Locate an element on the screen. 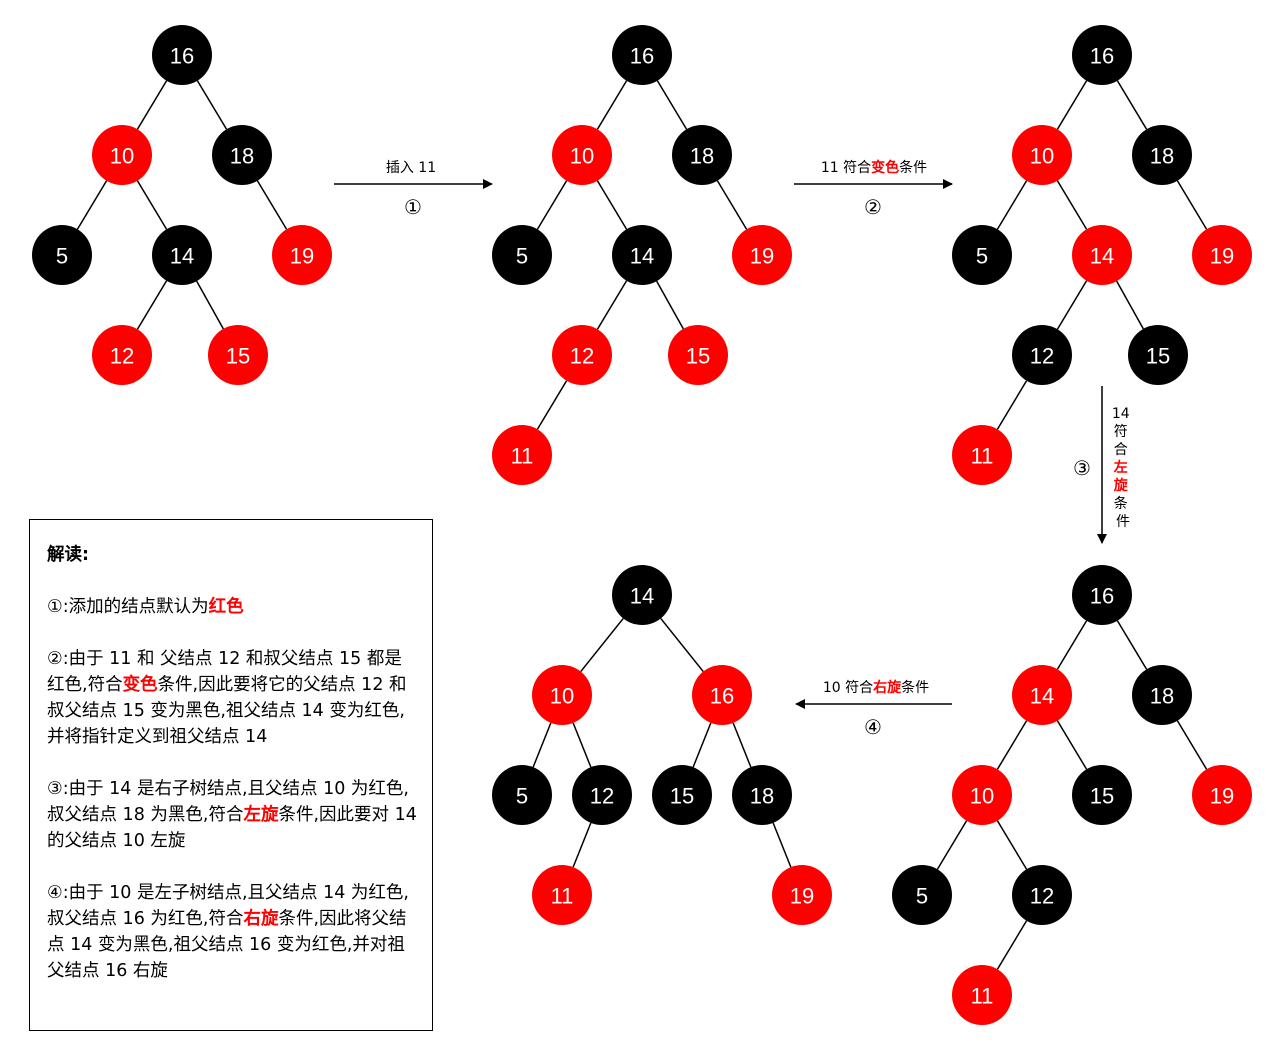 The width and height of the screenshot is (1278, 1060). step-4-label: 10 符合右旋条件 is located at coordinates (876, 687).